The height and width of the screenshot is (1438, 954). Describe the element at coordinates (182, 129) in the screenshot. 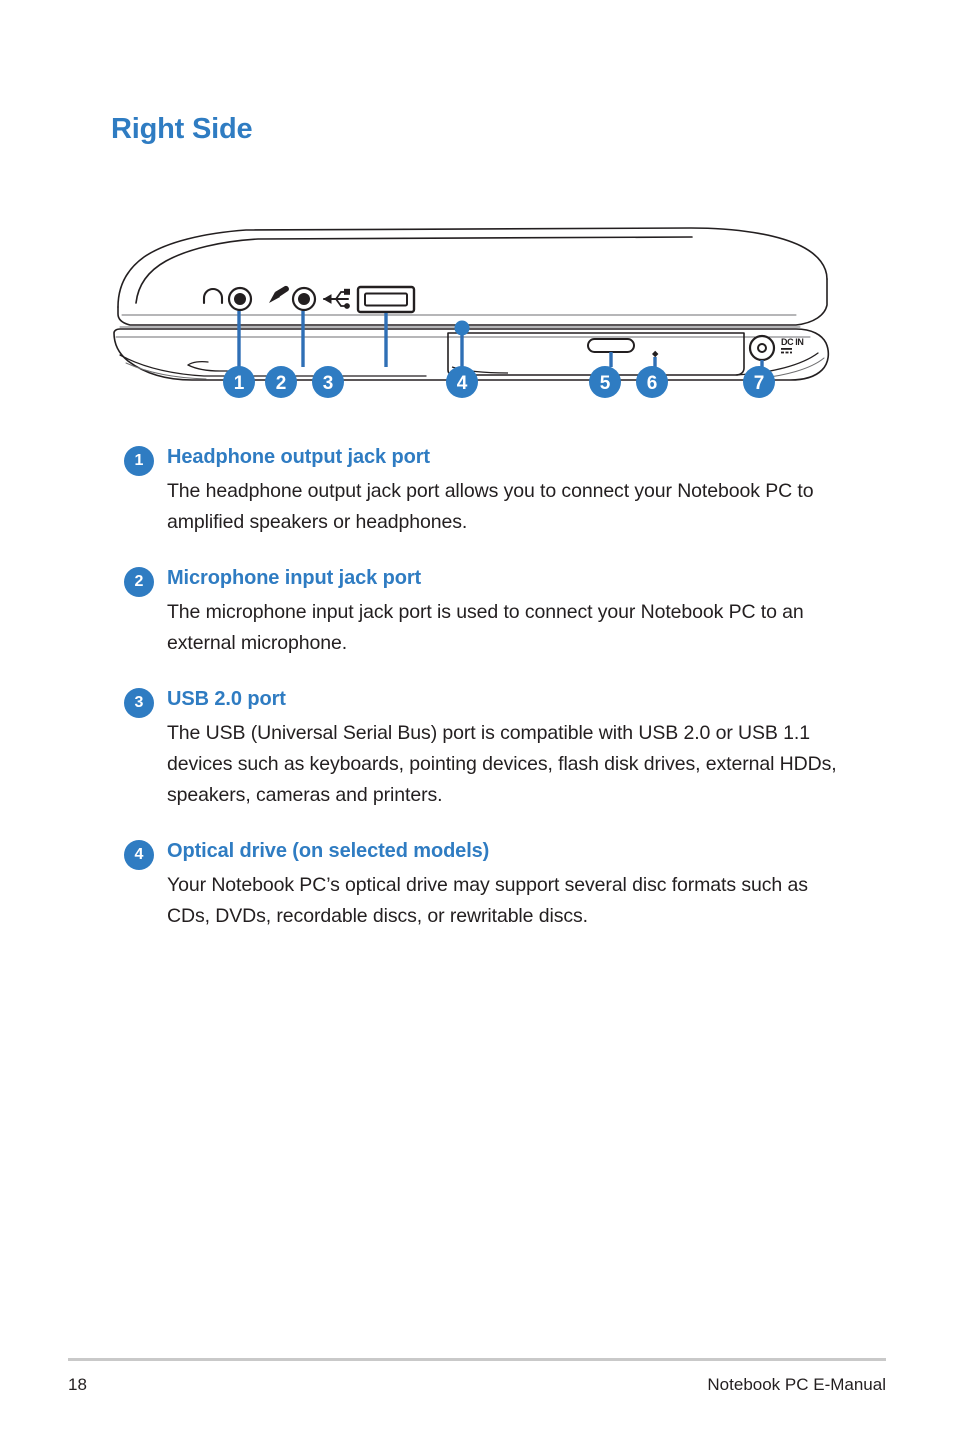

I see `page-title: Right Side` at that location.